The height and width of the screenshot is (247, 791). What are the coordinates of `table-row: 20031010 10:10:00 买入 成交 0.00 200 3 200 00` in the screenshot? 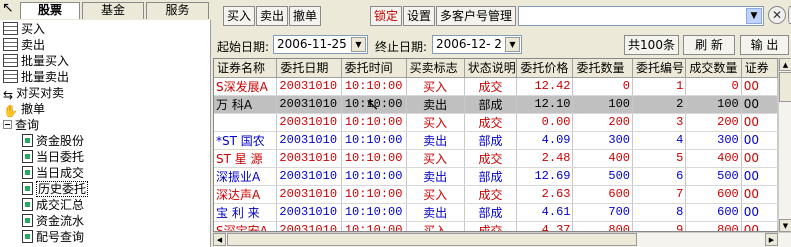 It's located at (496, 122).